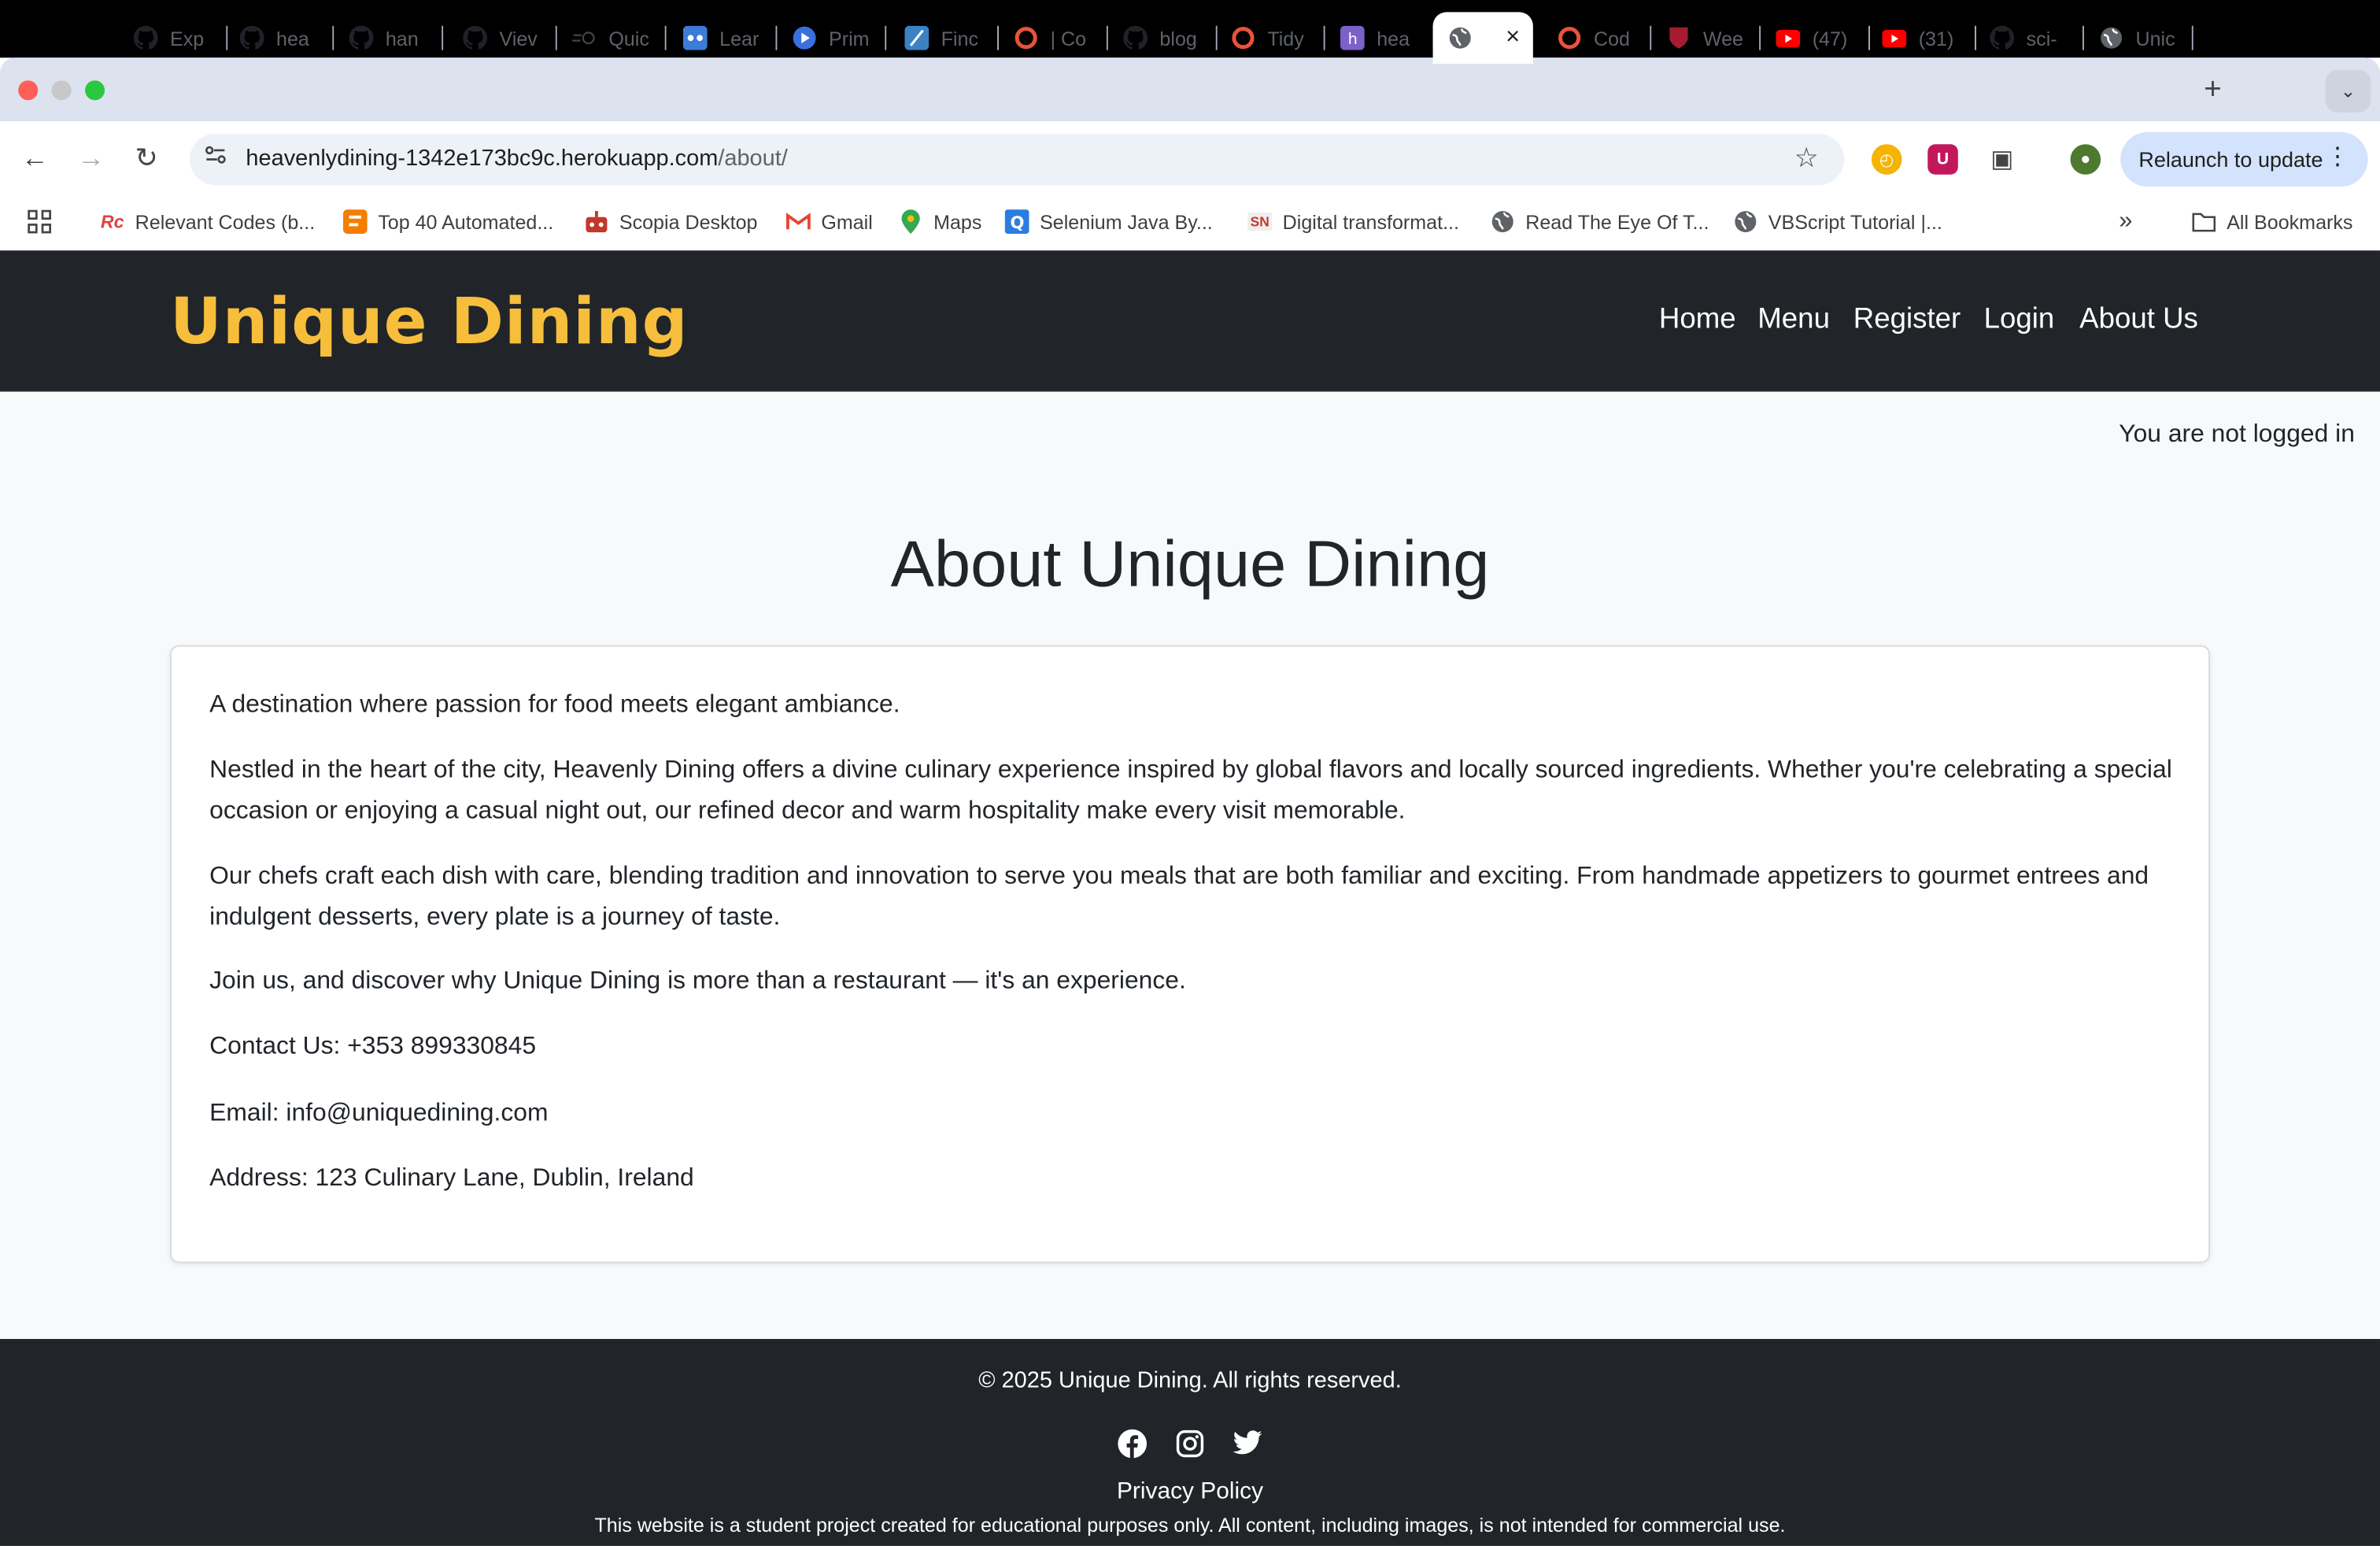 The image size is (2380, 1546). What do you see at coordinates (510, 38) in the screenshot?
I see `browser-tab: Viev` at bounding box center [510, 38].